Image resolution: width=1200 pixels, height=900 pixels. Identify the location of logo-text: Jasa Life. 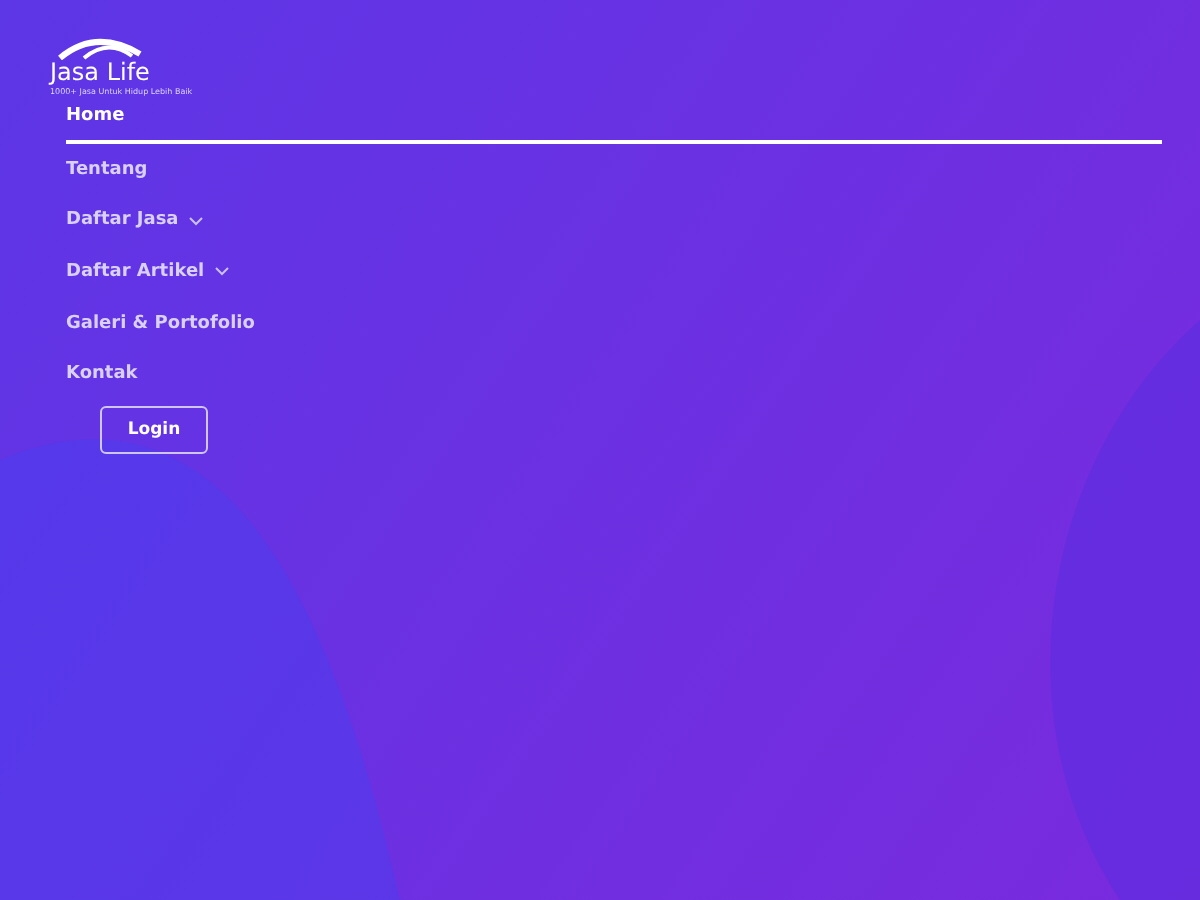
(100, 73).